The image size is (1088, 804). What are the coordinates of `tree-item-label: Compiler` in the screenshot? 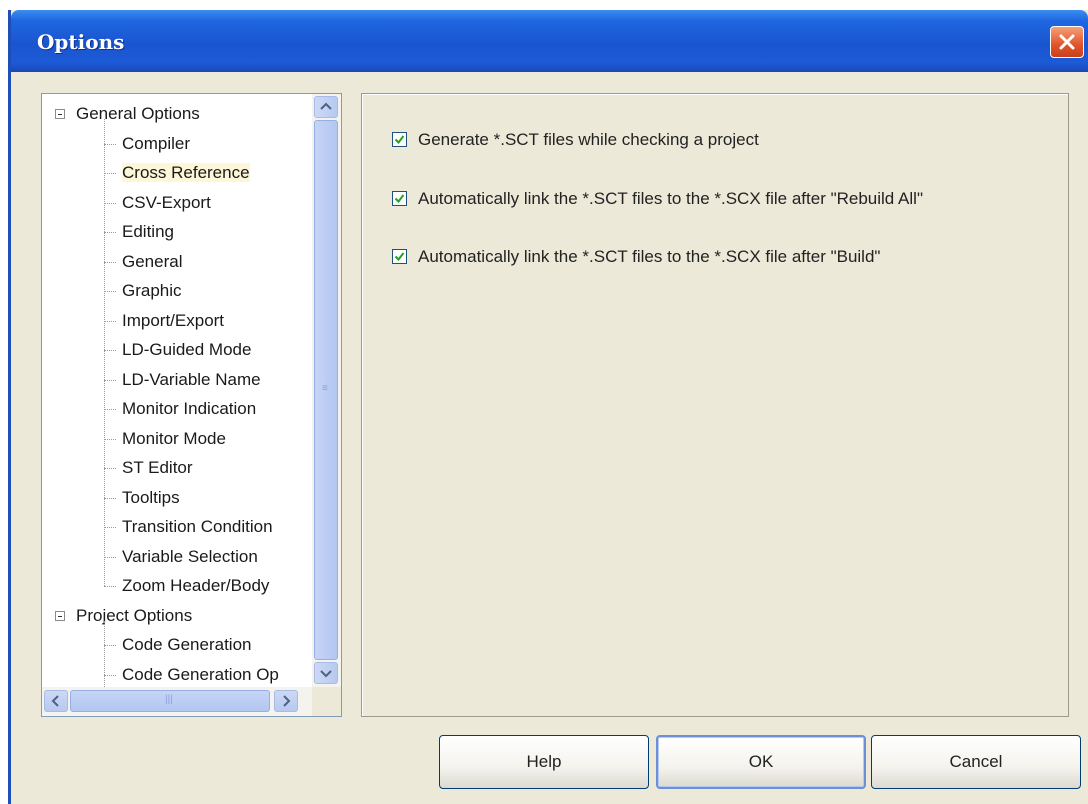 It's located at (156, 143).